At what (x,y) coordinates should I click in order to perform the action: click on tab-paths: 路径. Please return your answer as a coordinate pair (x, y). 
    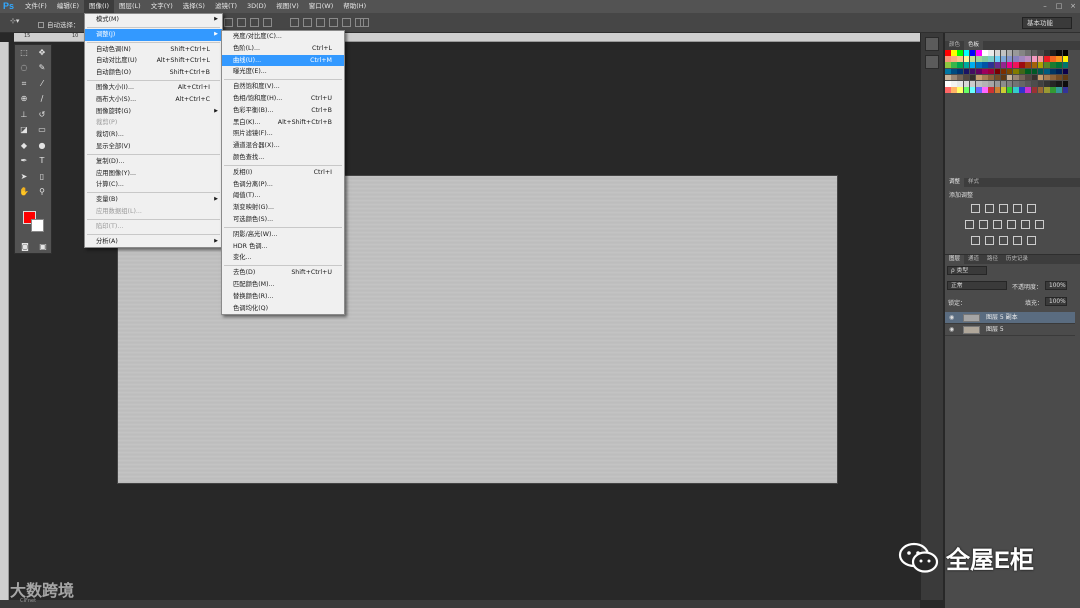
    Looking at the image, I should click on (992, 259).